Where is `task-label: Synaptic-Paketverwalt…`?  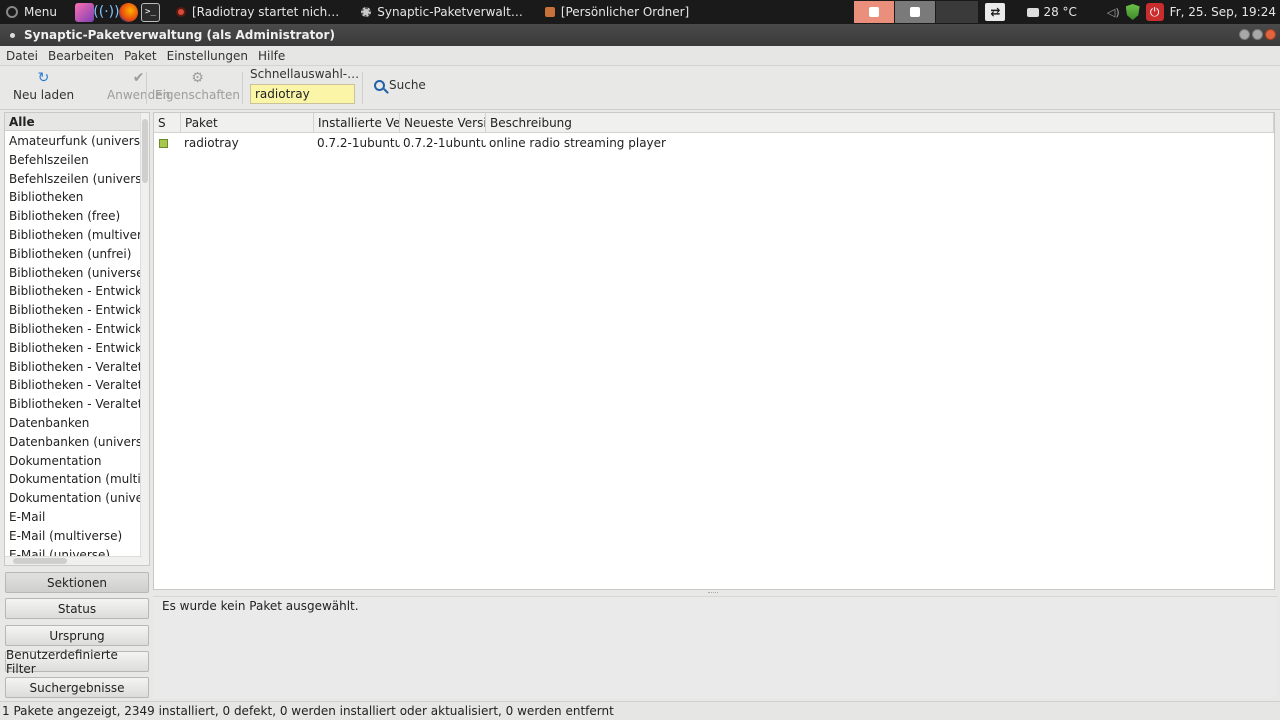
task-label: Synaptic-Paketverwalt… is located at coordinates (450, 12).